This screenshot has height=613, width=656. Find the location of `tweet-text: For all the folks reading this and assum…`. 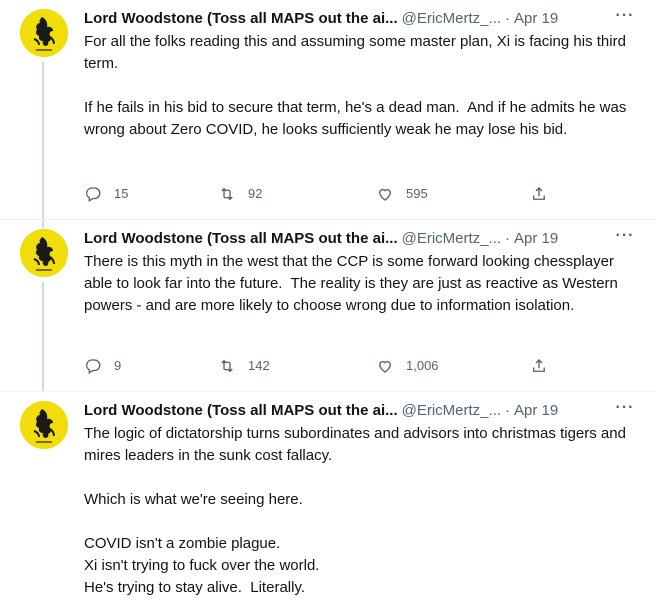

tweet-text: For all the folks reading this and assum… is located at coordinates (355, 85).